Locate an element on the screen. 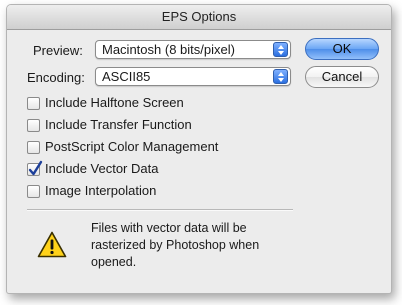  separator is located at coordinates (160, 210).